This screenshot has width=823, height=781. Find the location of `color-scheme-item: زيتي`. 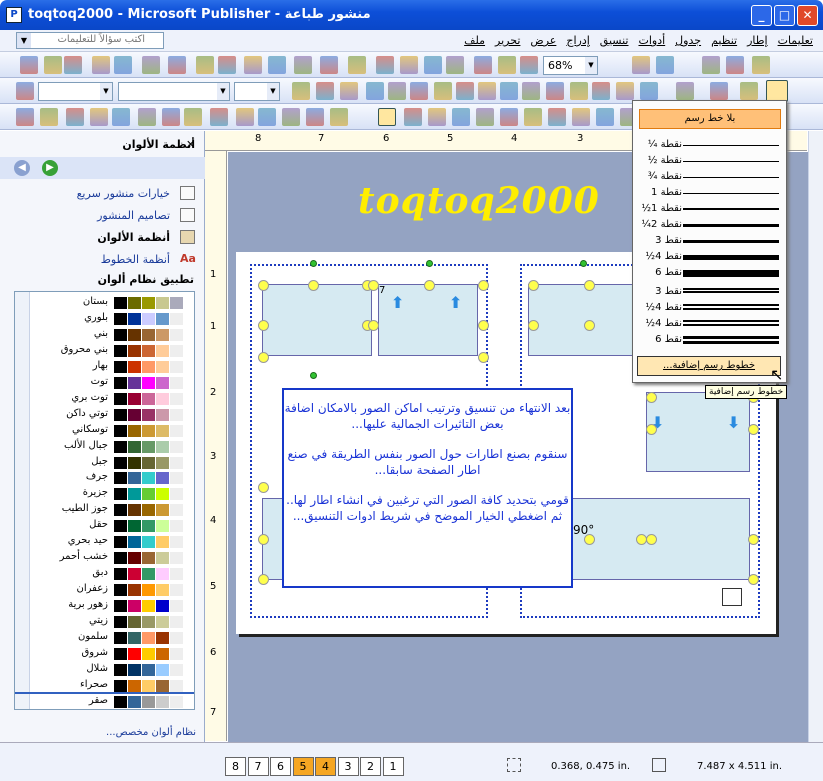

color-scheme-item: زيتي is located at coordinates (104, 622).